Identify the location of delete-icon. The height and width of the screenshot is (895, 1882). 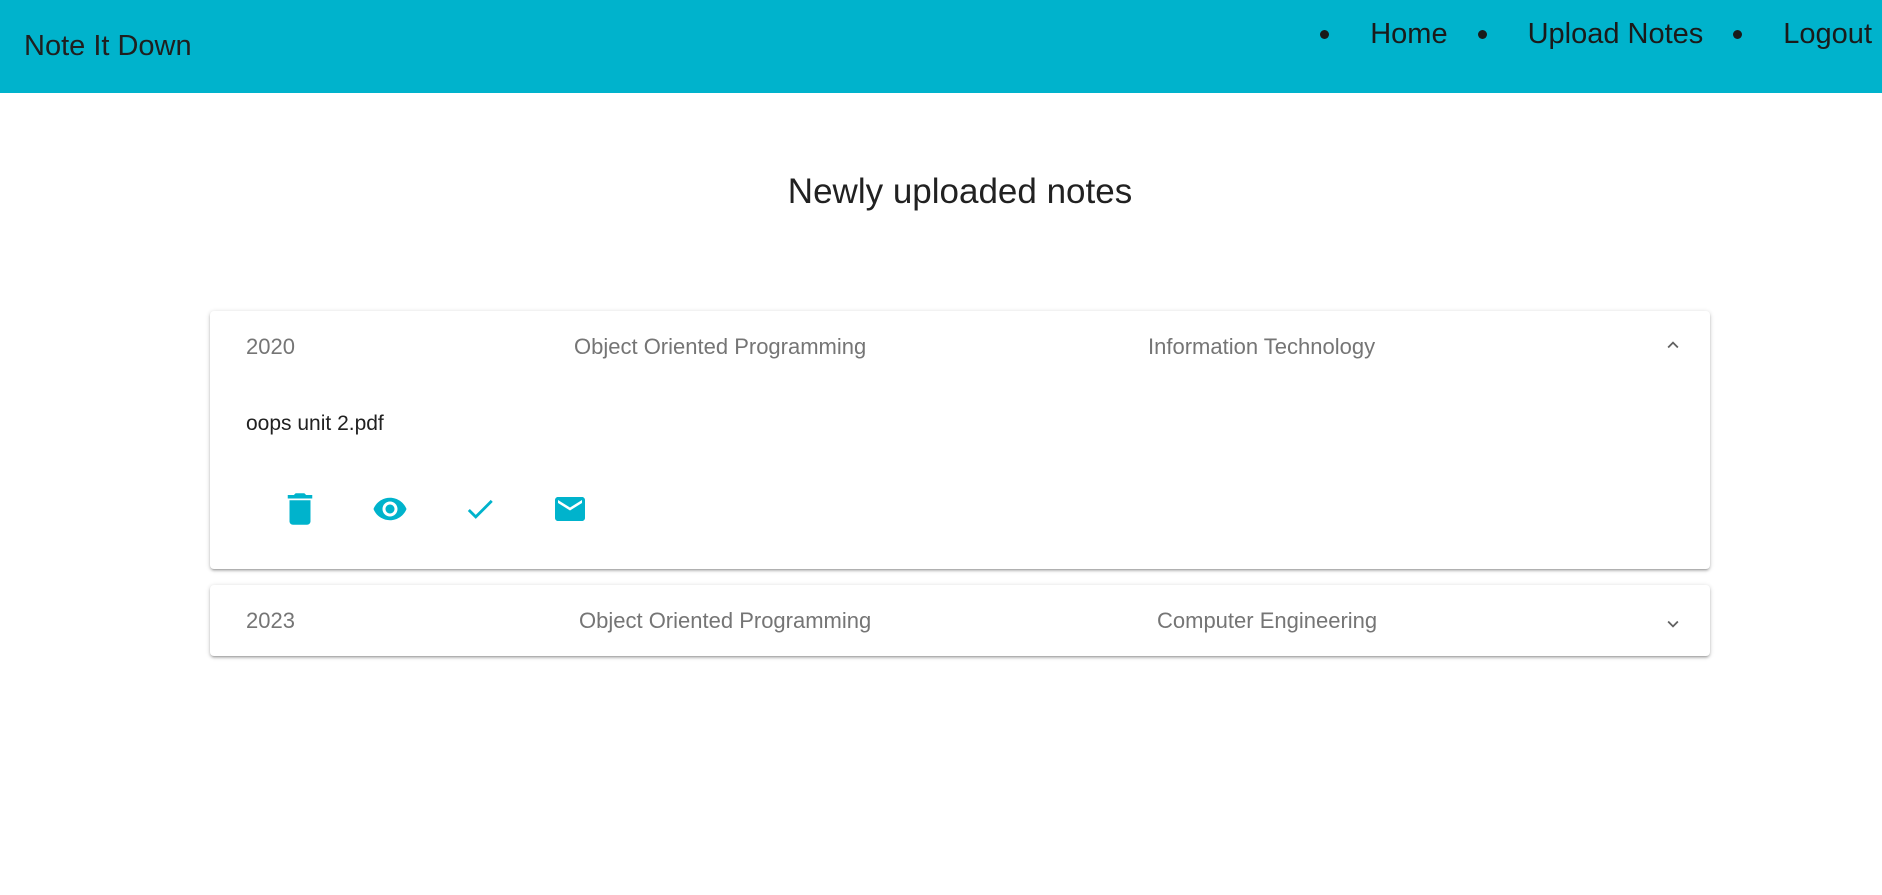
(300, 509).